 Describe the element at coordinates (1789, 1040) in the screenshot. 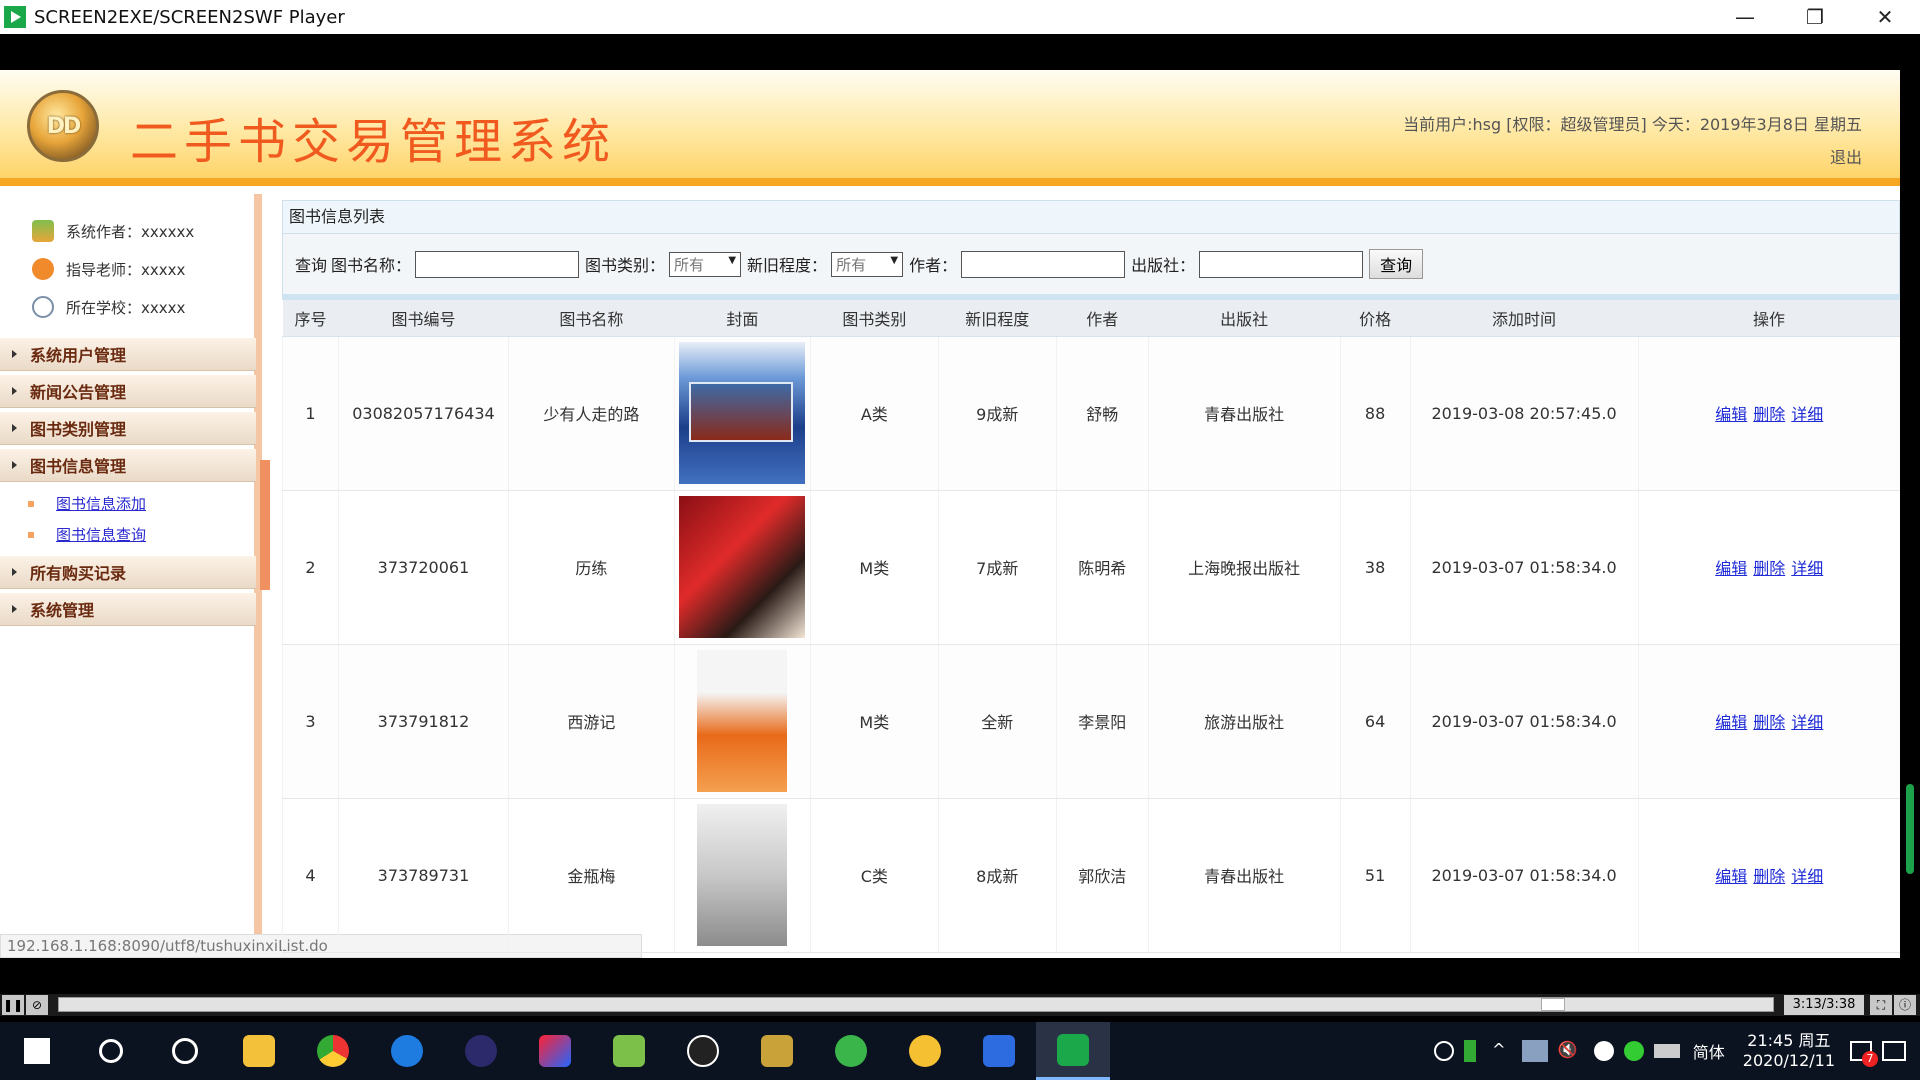

I see `clock-time: 21:45 周五` at that location.